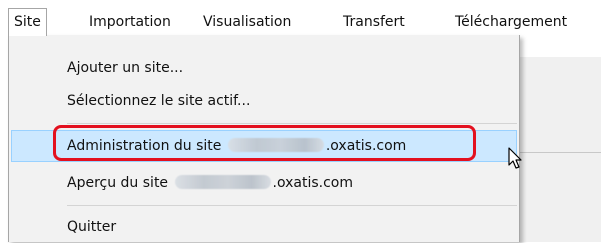  Describe the element at coordinates (222, 182) in the screenshot. I see `redacted-domain` at that location.